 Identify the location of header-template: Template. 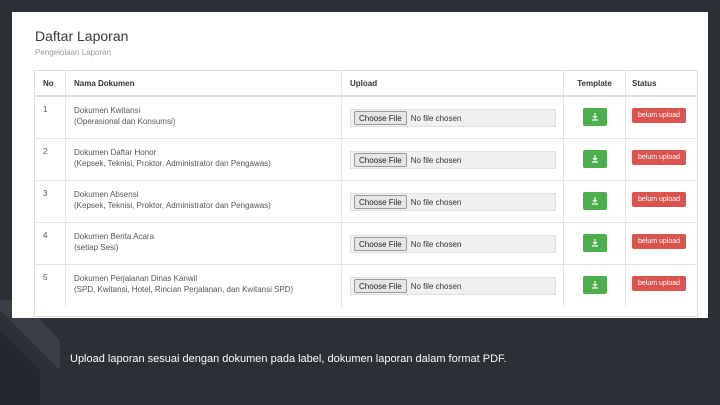
(594, 83).